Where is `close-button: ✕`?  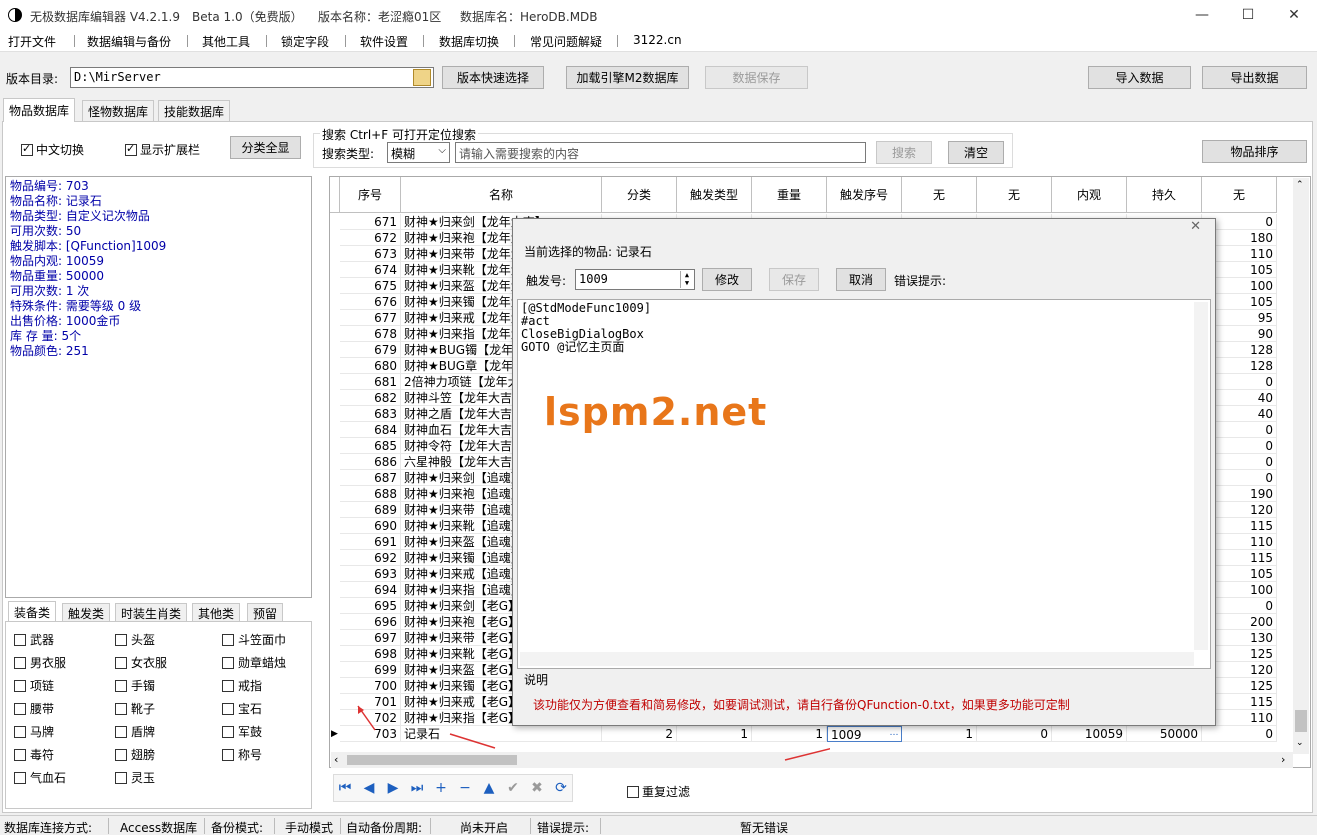
close-button: ✕ is located at coordinates (1294, 15).